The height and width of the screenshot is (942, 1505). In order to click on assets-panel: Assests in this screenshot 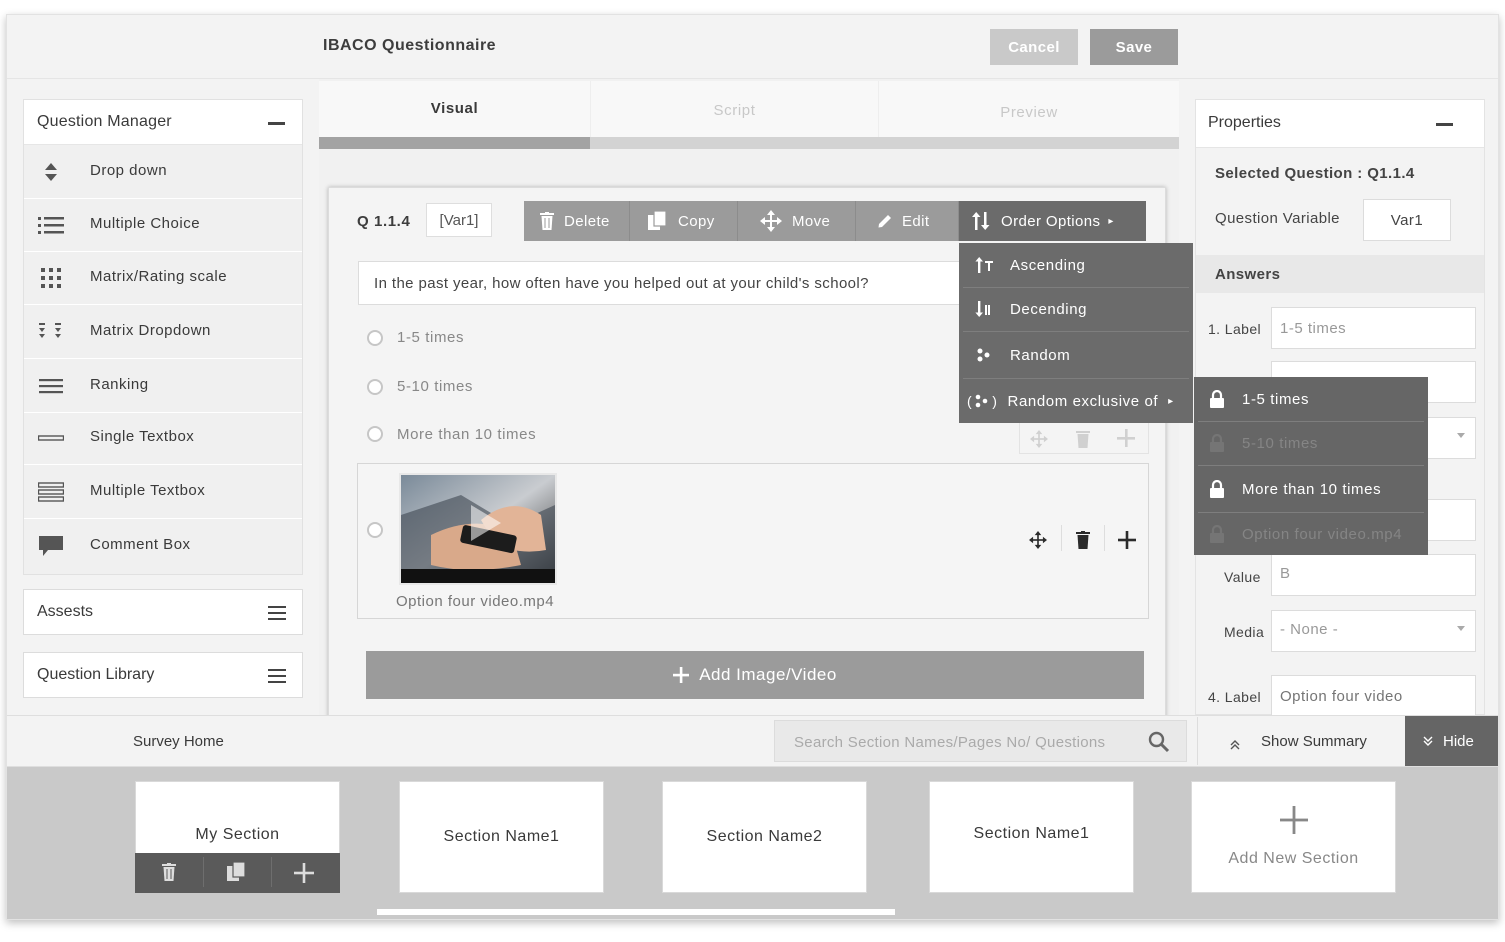, I will do `click(163, 612)`.